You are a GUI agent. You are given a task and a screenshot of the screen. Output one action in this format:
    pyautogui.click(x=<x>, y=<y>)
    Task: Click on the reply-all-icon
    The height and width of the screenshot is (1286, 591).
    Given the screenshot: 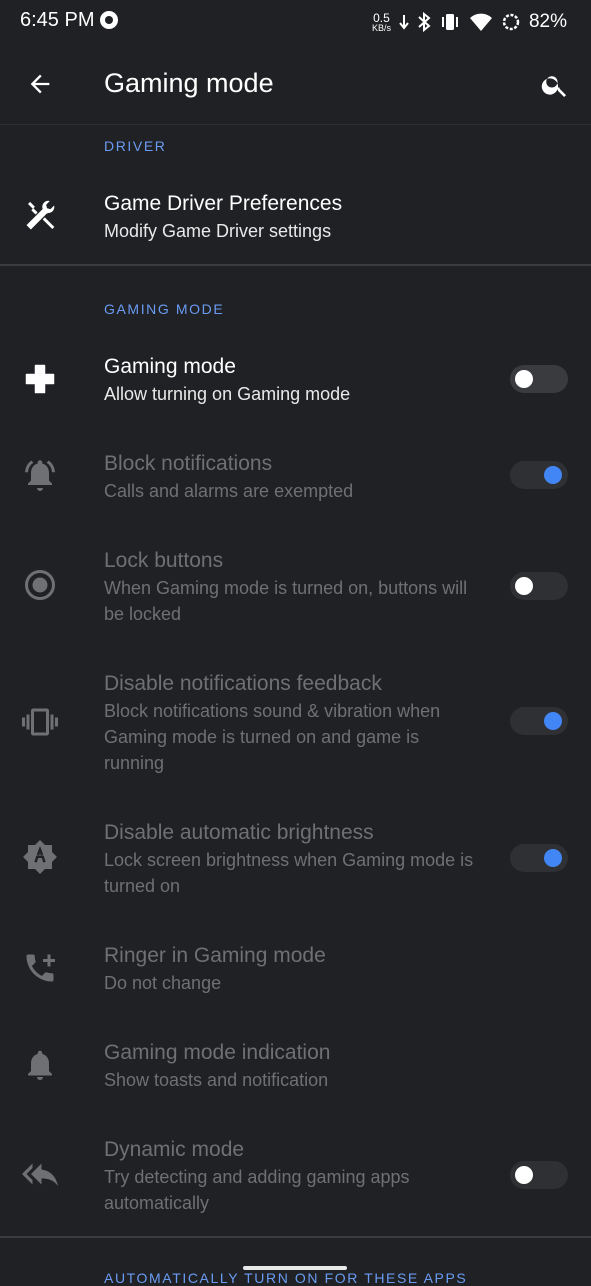 What is the action you would take?
    pyautogui.click(x=40, y=1174)
    